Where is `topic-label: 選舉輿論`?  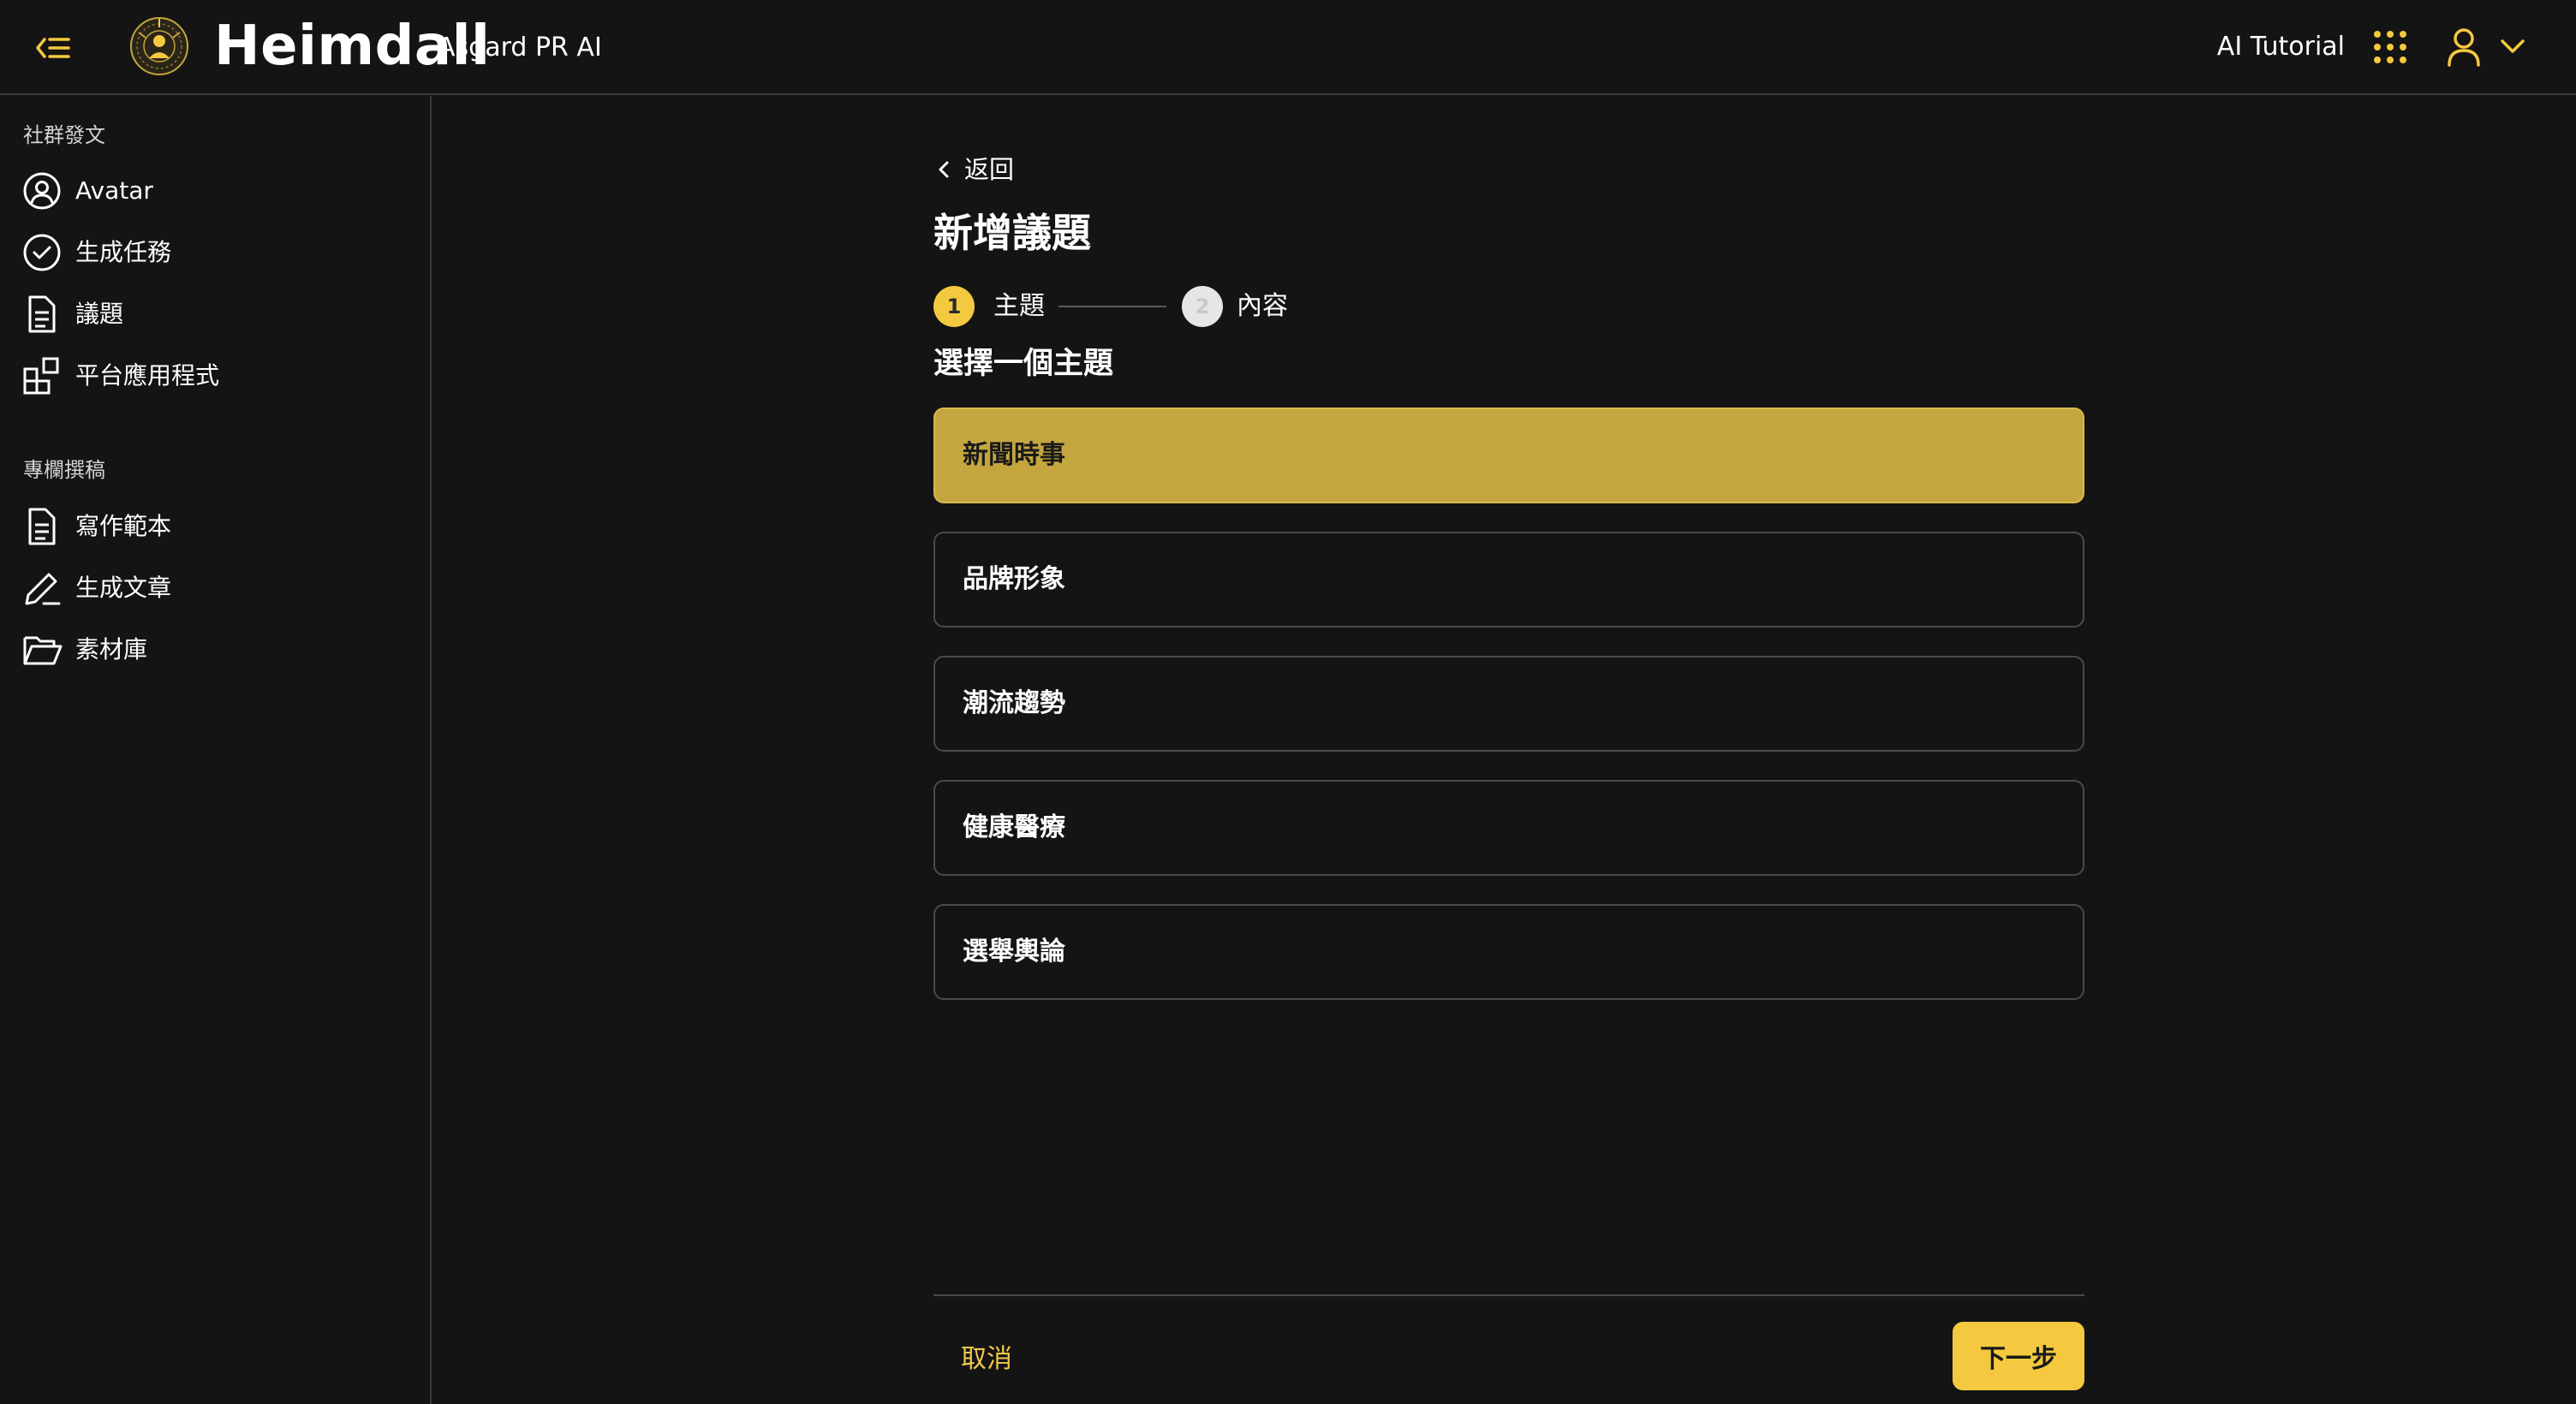 topic-label: 選舉輿論 is located at coordinates (1014, 952).